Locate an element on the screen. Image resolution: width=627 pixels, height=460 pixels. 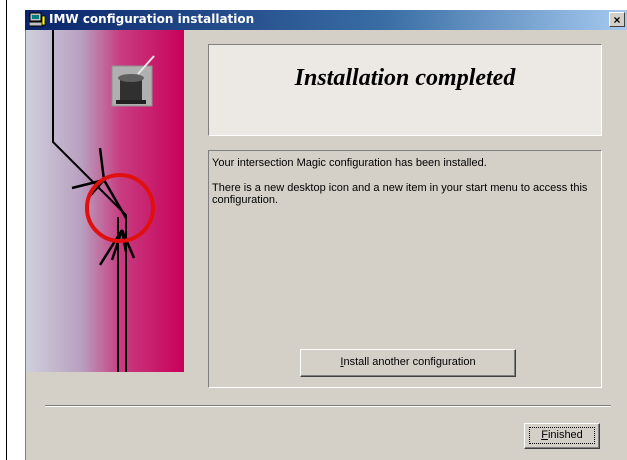
focus-rectangle is located at coordinates (562, 435).